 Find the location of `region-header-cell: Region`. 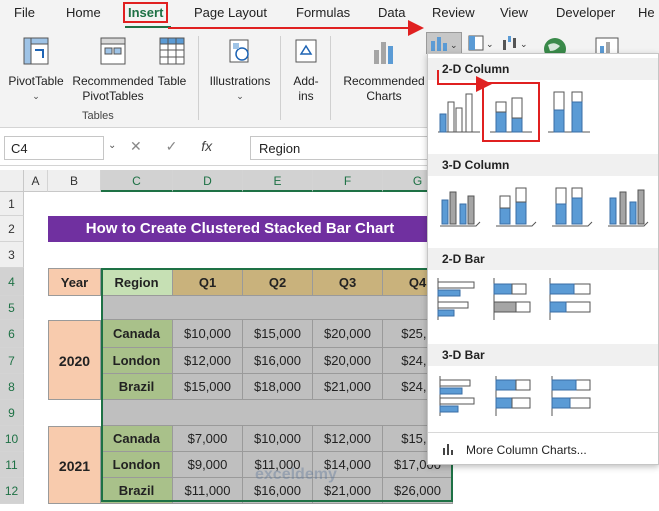

region-header-cell: Region is located at coordinates (137, 282).